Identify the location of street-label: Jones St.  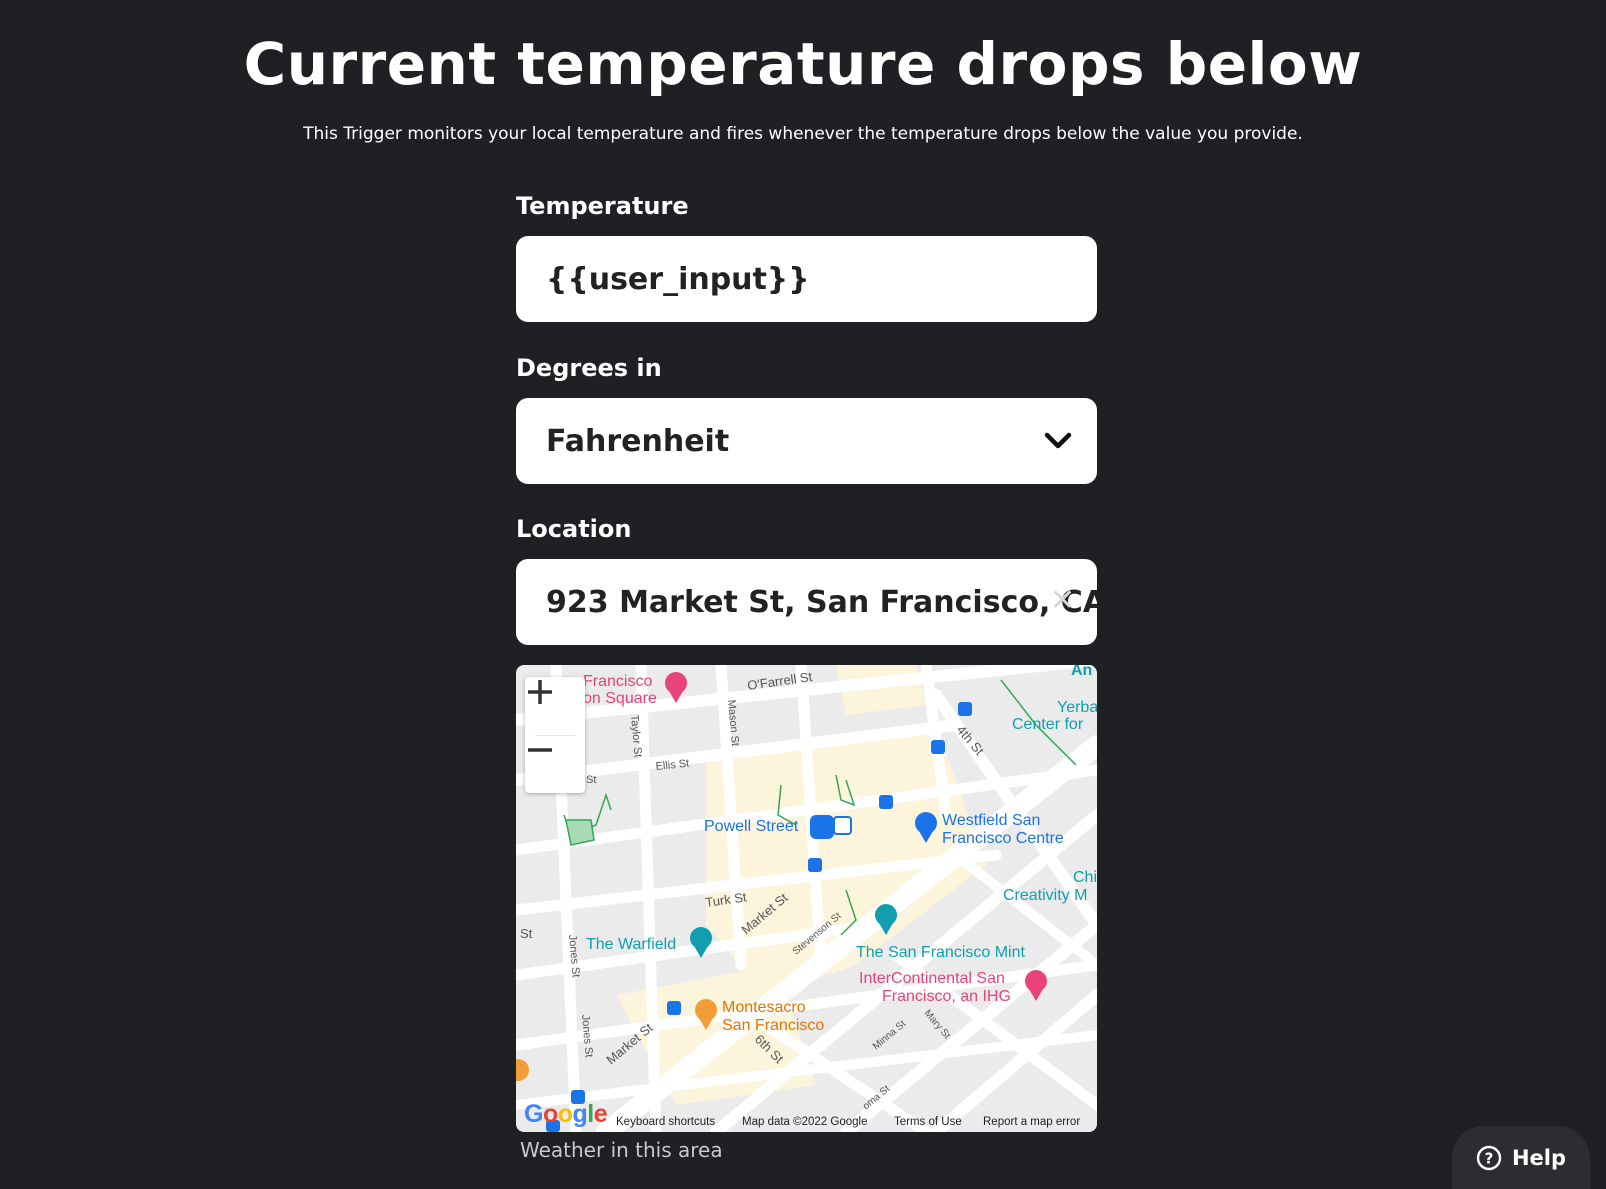
(587, 1036).